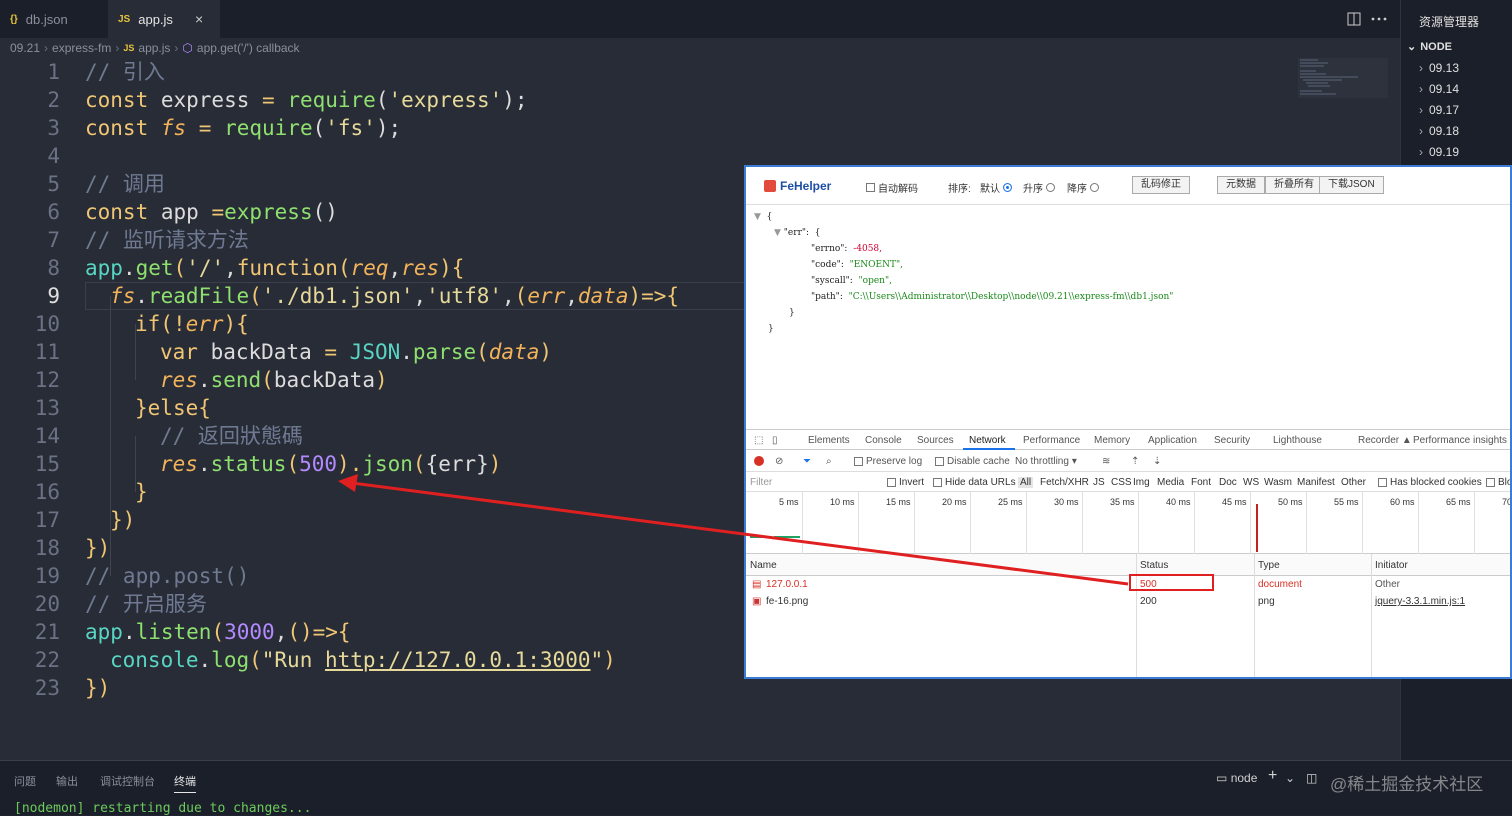  I want to click on tab-lighthouse: Lighthouse, so click(1297, 440).